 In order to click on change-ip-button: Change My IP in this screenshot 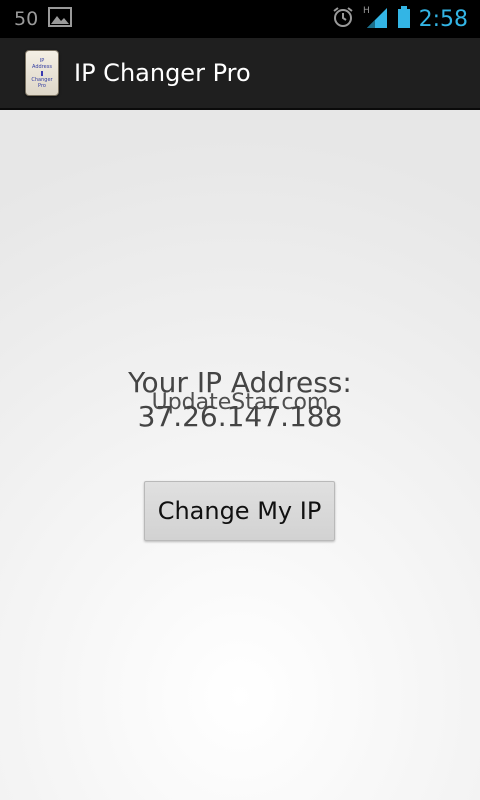, I will do `click(239, 511)`.